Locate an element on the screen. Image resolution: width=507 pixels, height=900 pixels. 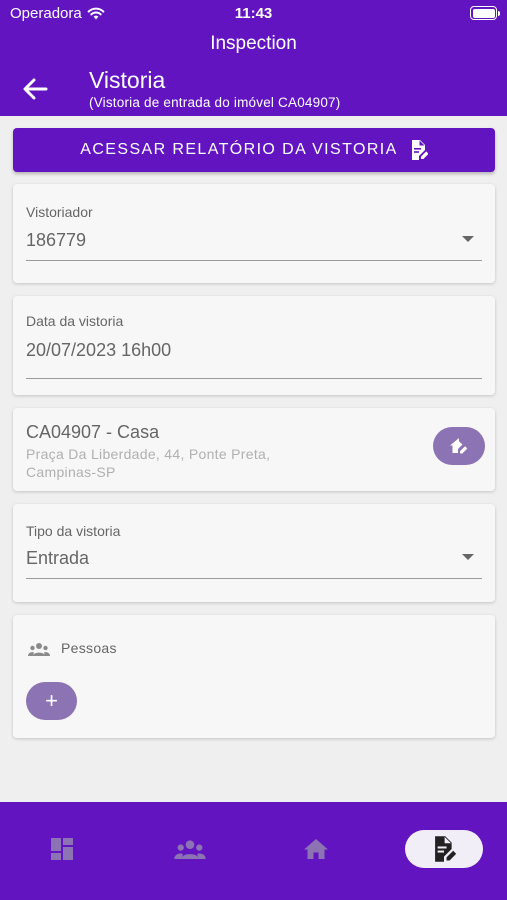
status-bar: Operadora 11:43 is located at coordinates (253, 14).